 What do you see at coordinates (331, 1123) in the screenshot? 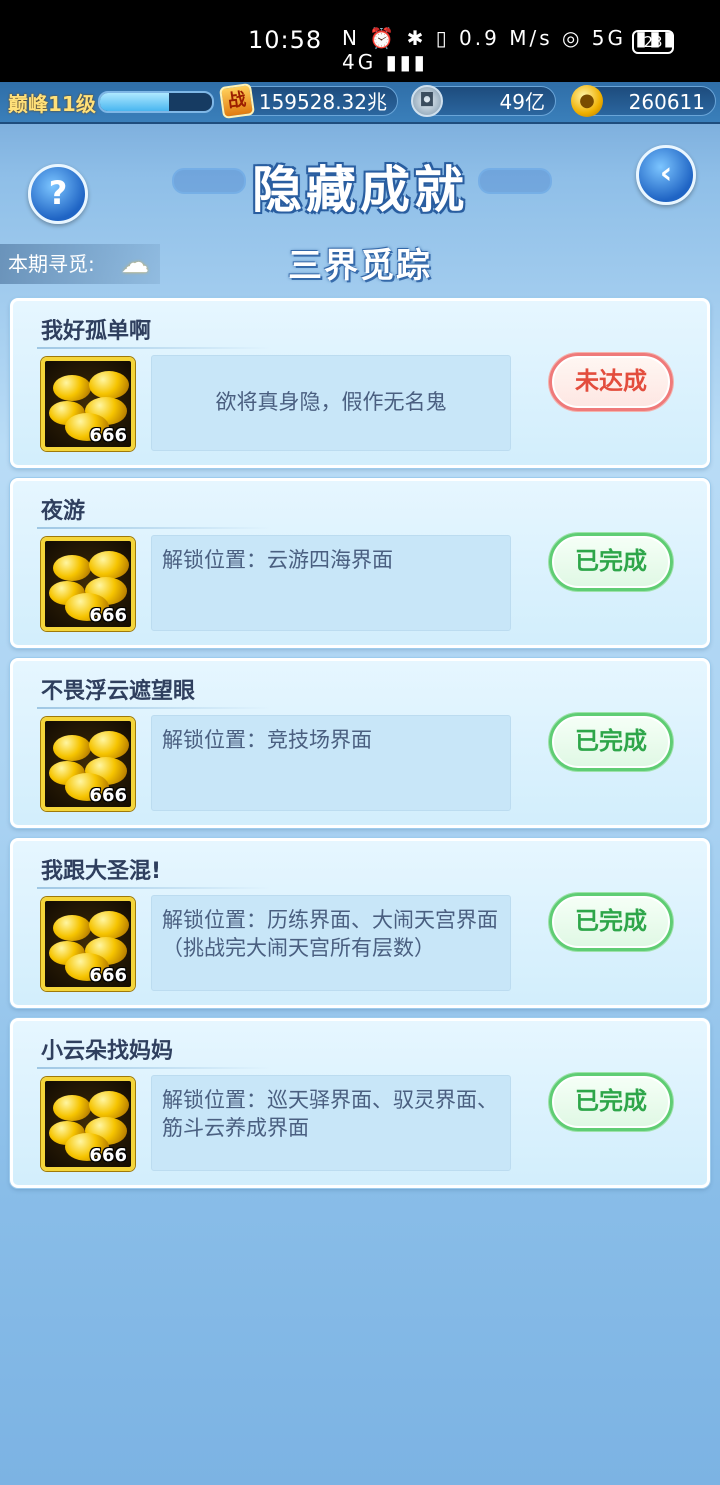
I see `achievement-description: 解锁位置：巡天驿界面、驭灵界面、筋斗云养成界面` at bounding box center [331, 1123].